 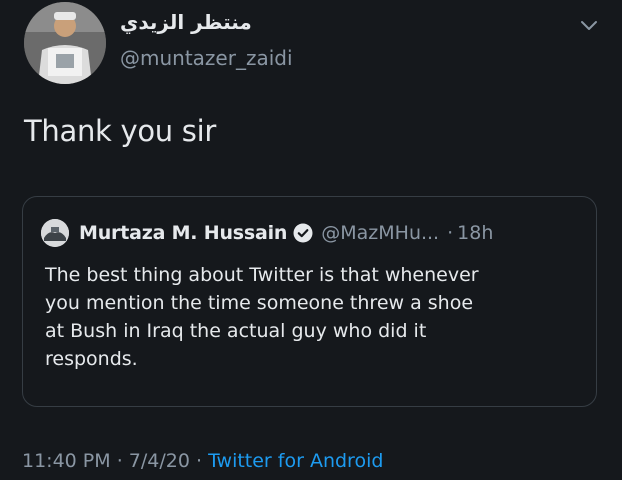 I want to click on tweet-time: 11:40 PM, so click(x=66, y=461).